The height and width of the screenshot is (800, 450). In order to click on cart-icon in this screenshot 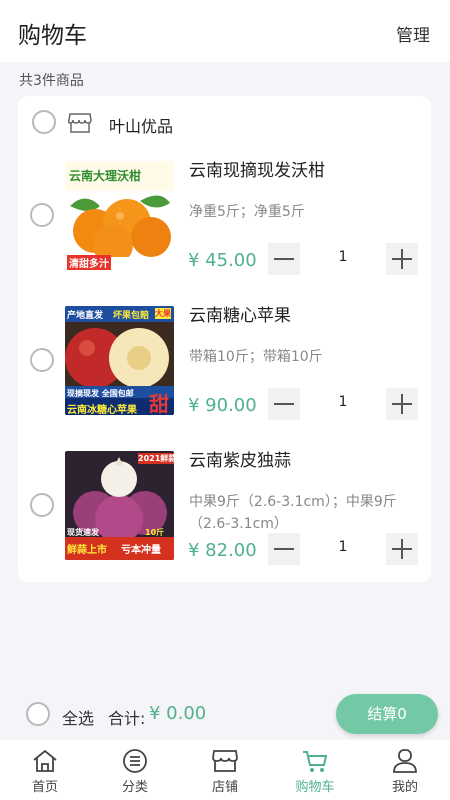, I will do `click(315, 761)`.